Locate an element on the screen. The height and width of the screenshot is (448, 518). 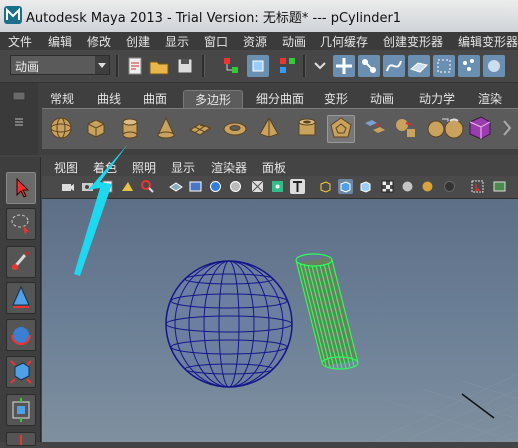
resolution-gate-icon is located at coordinates (215, 186).